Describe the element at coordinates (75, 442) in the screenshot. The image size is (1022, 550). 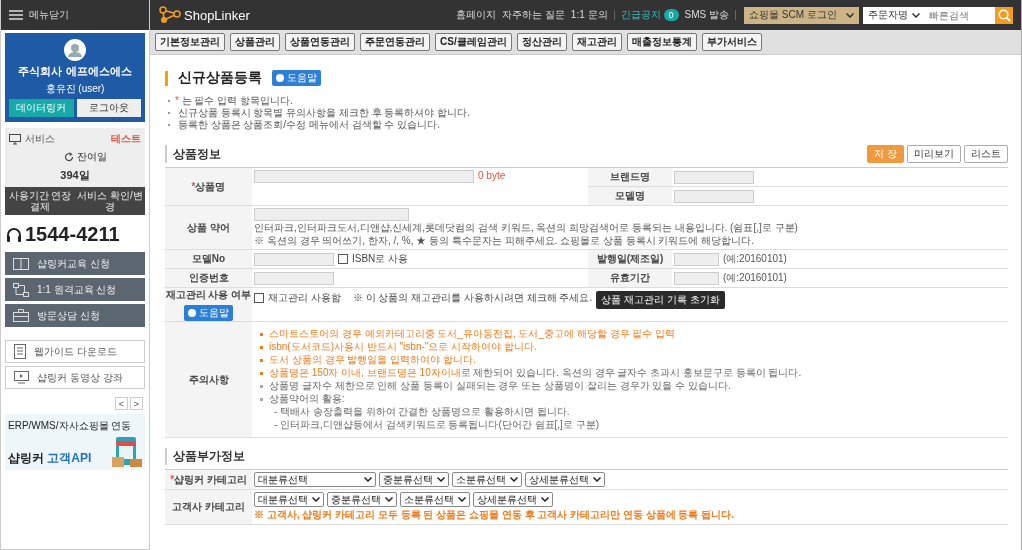
I see `api-banner: ERP/WMS/자사쇼핑몰 연동 샵링커 고객API` at that location.